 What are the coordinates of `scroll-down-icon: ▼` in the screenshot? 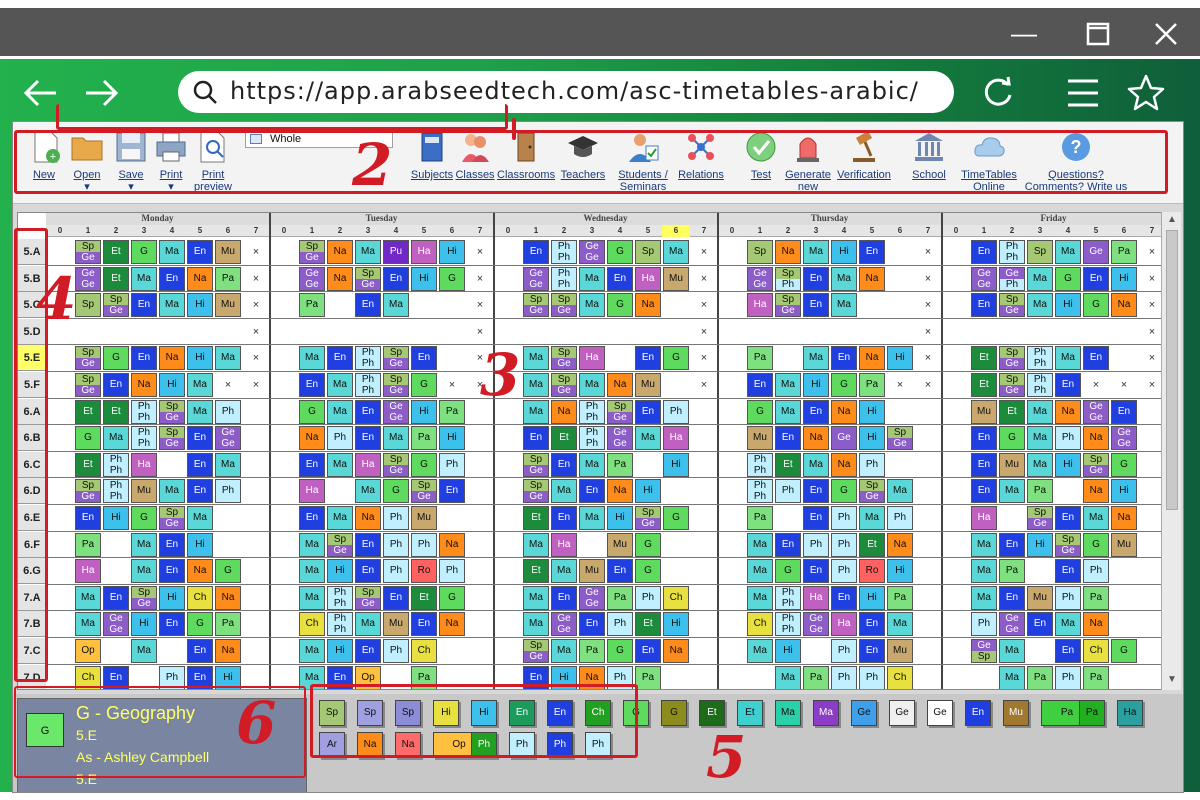 It's located at (1172, 680).